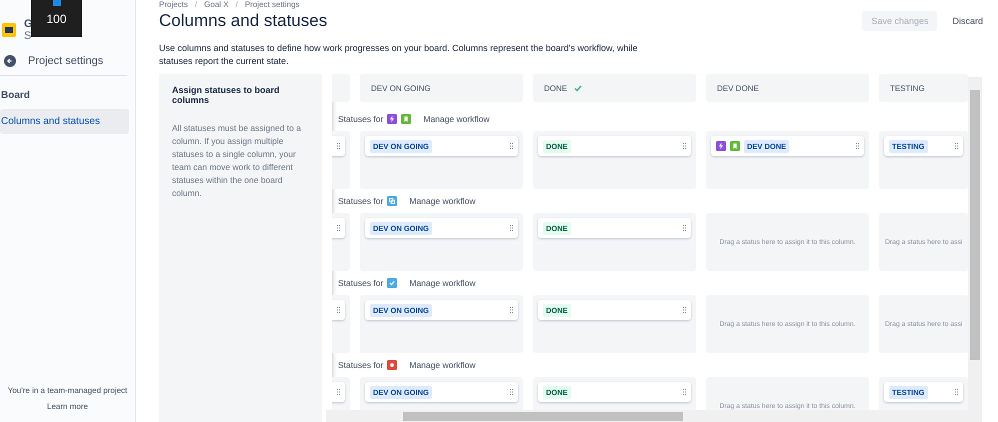  Describe the element at coordinates (56, 19) in the screenshot. I see `overlay-label: 100` at that location.